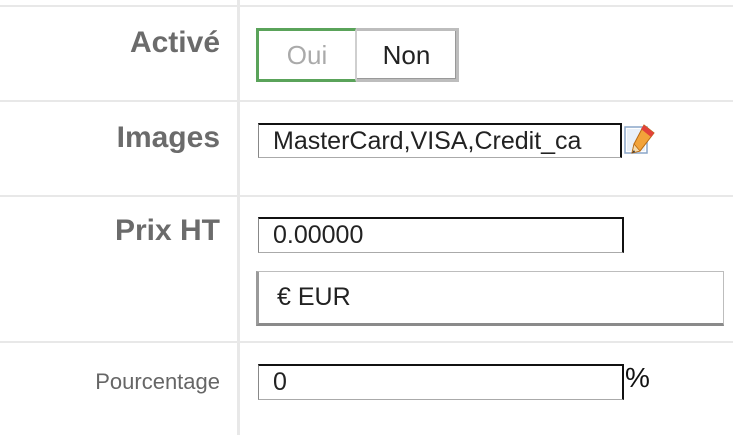 The height and width of the screenshot is (435, 733). Describe the element at coordinates (440, 140) in the screenshot. I see `images-field: MasterCard,VISA,Credit_ca` at that location.